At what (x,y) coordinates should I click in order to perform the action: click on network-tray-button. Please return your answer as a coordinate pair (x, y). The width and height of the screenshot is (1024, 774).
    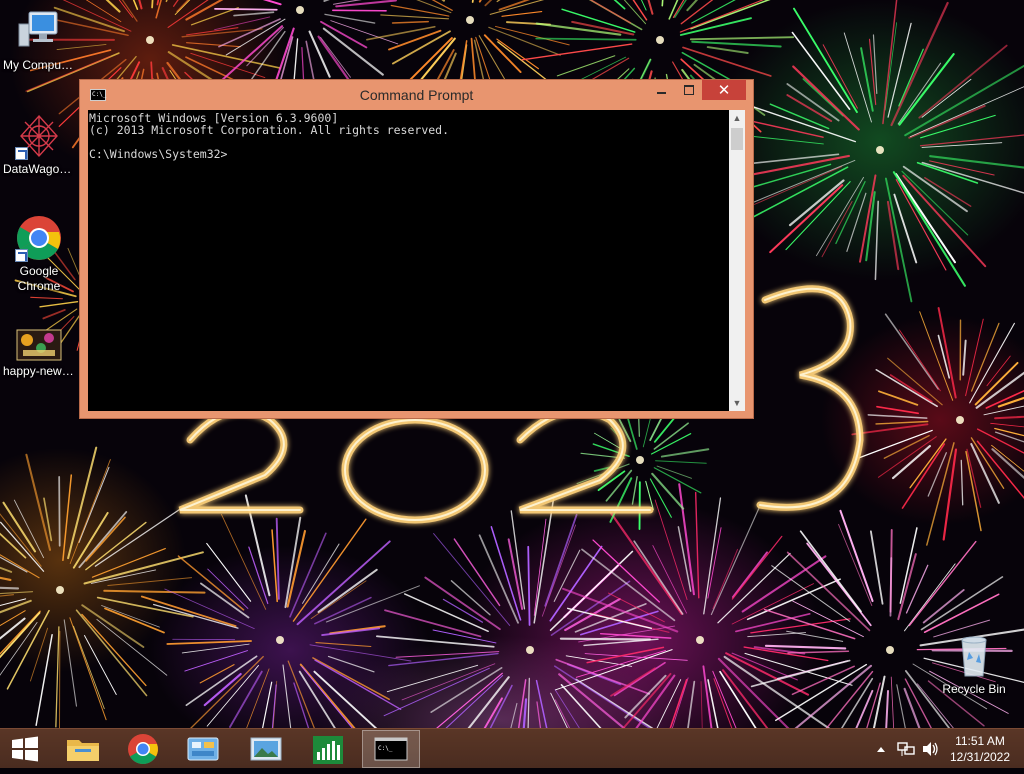
    Looking at the image, I should click on (906, 749).